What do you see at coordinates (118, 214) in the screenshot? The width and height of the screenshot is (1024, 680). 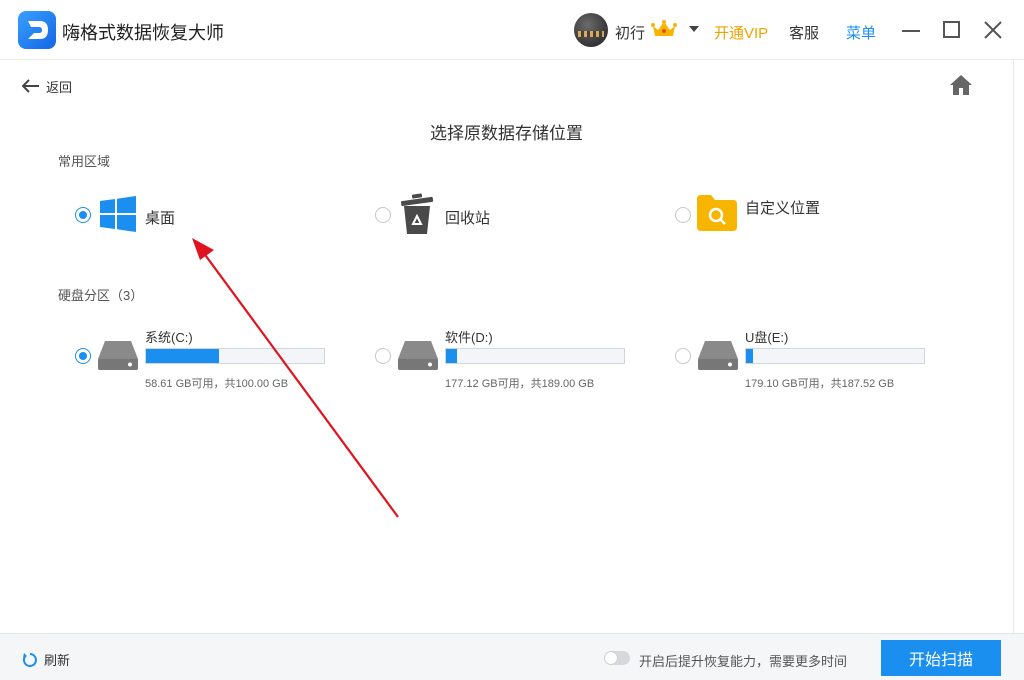 I see `windows-icon` at bounding box center [118, 214].